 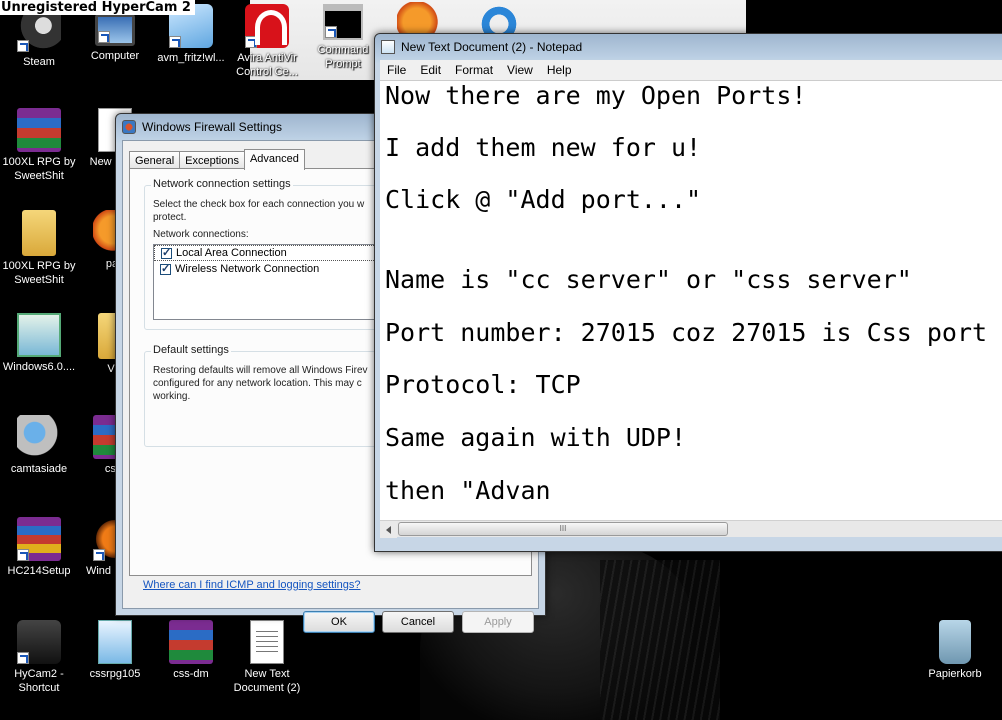 I want to click on desktop-icon-camtasiade: camtasiade, so click(x=39, y=445).